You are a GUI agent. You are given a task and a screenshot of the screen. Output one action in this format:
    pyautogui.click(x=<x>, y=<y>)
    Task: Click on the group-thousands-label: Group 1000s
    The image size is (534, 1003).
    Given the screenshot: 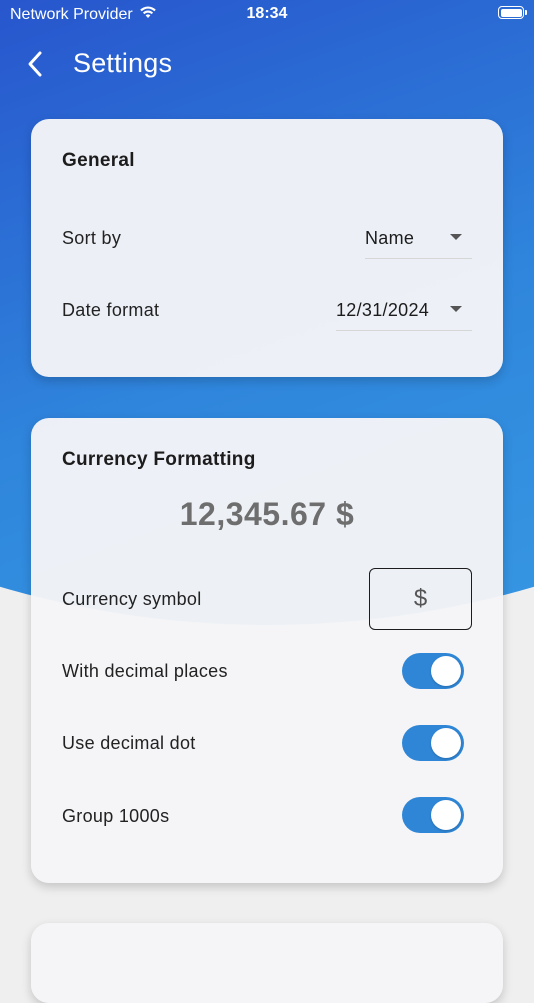 What is the action you would take?
    pyautogui.click(x=116, y=816)
    